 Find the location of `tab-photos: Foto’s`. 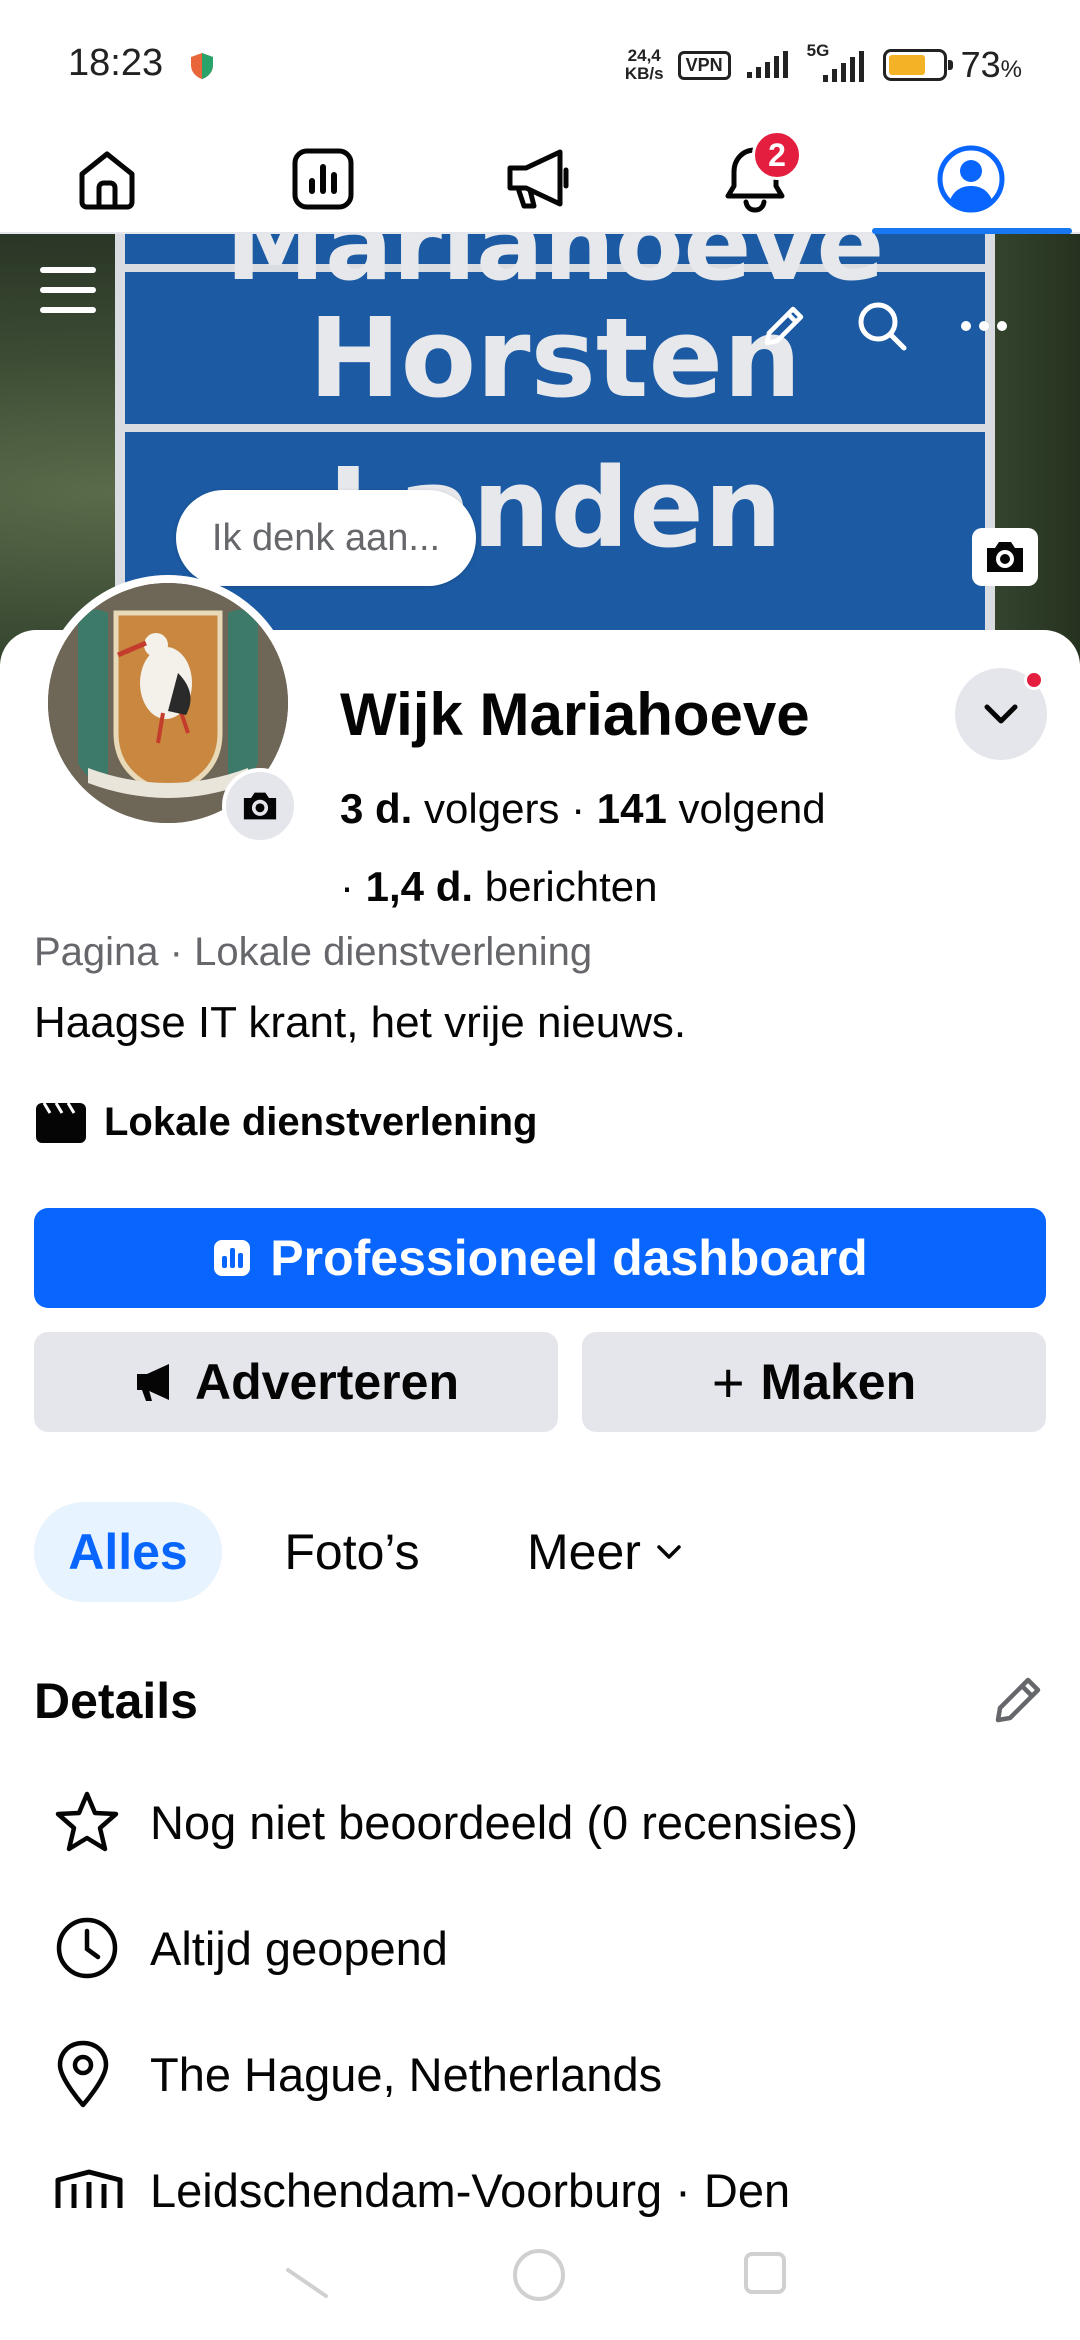

tab-photos: Foto’s is located at coordinates (352, 1552).